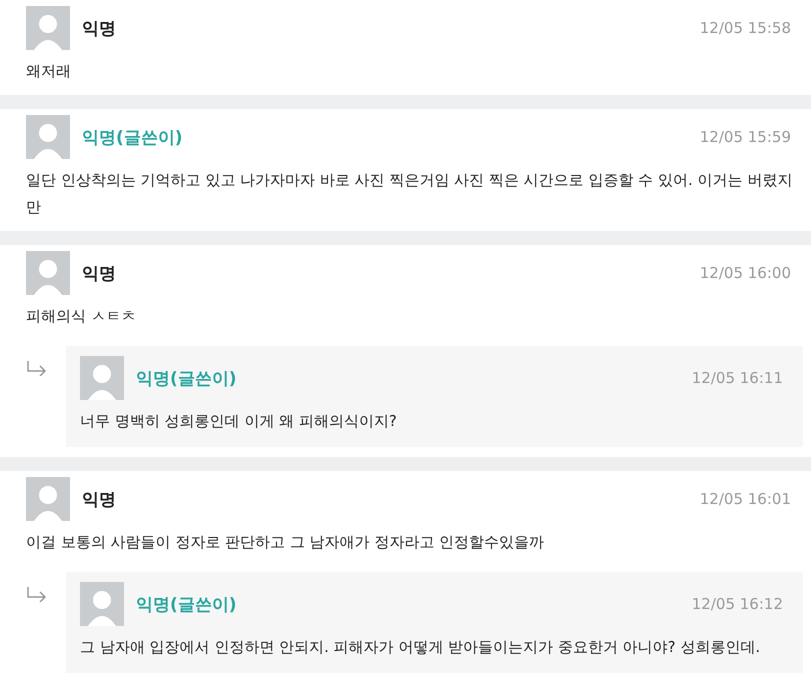  I want to click on comment-time: 12/05 16:12, so click(737, 604).